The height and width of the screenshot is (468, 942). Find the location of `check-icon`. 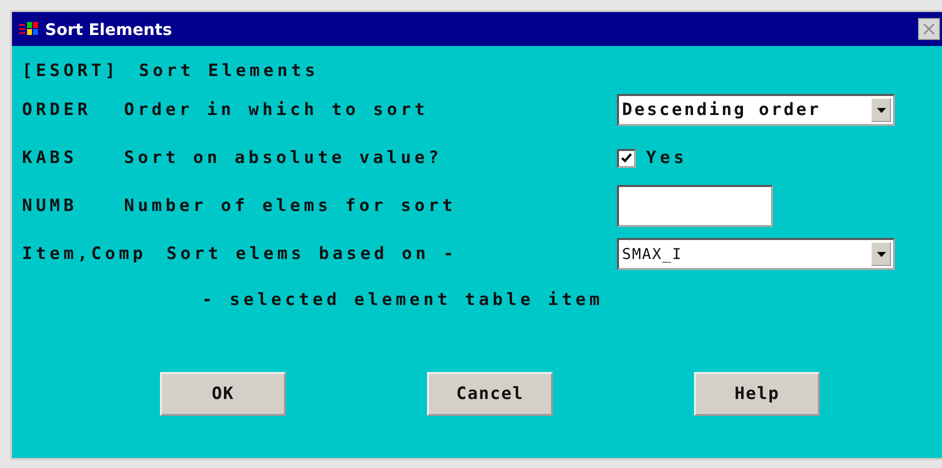

check-icon is located at coordinates (626, 158).